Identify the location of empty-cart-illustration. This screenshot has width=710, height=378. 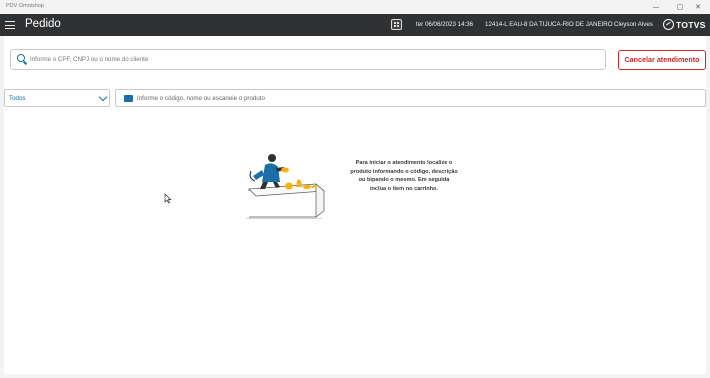
(285, 186).